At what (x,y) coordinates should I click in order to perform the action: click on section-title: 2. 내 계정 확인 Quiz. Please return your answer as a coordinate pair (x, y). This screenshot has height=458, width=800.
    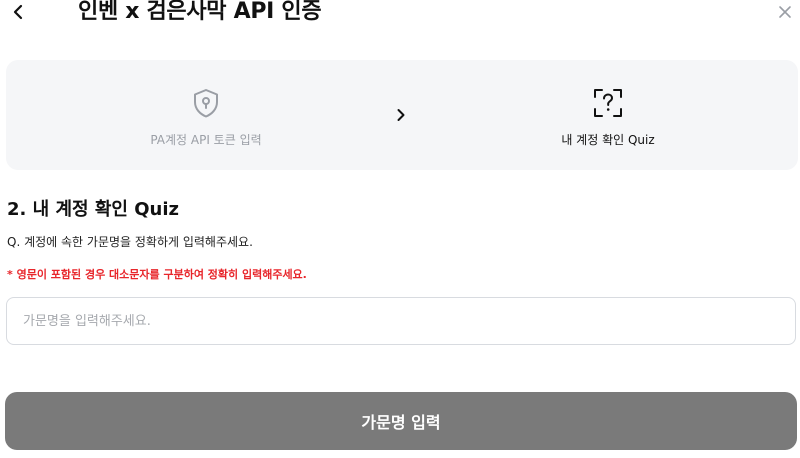
    Looking at the image, I should click on (93, 209).